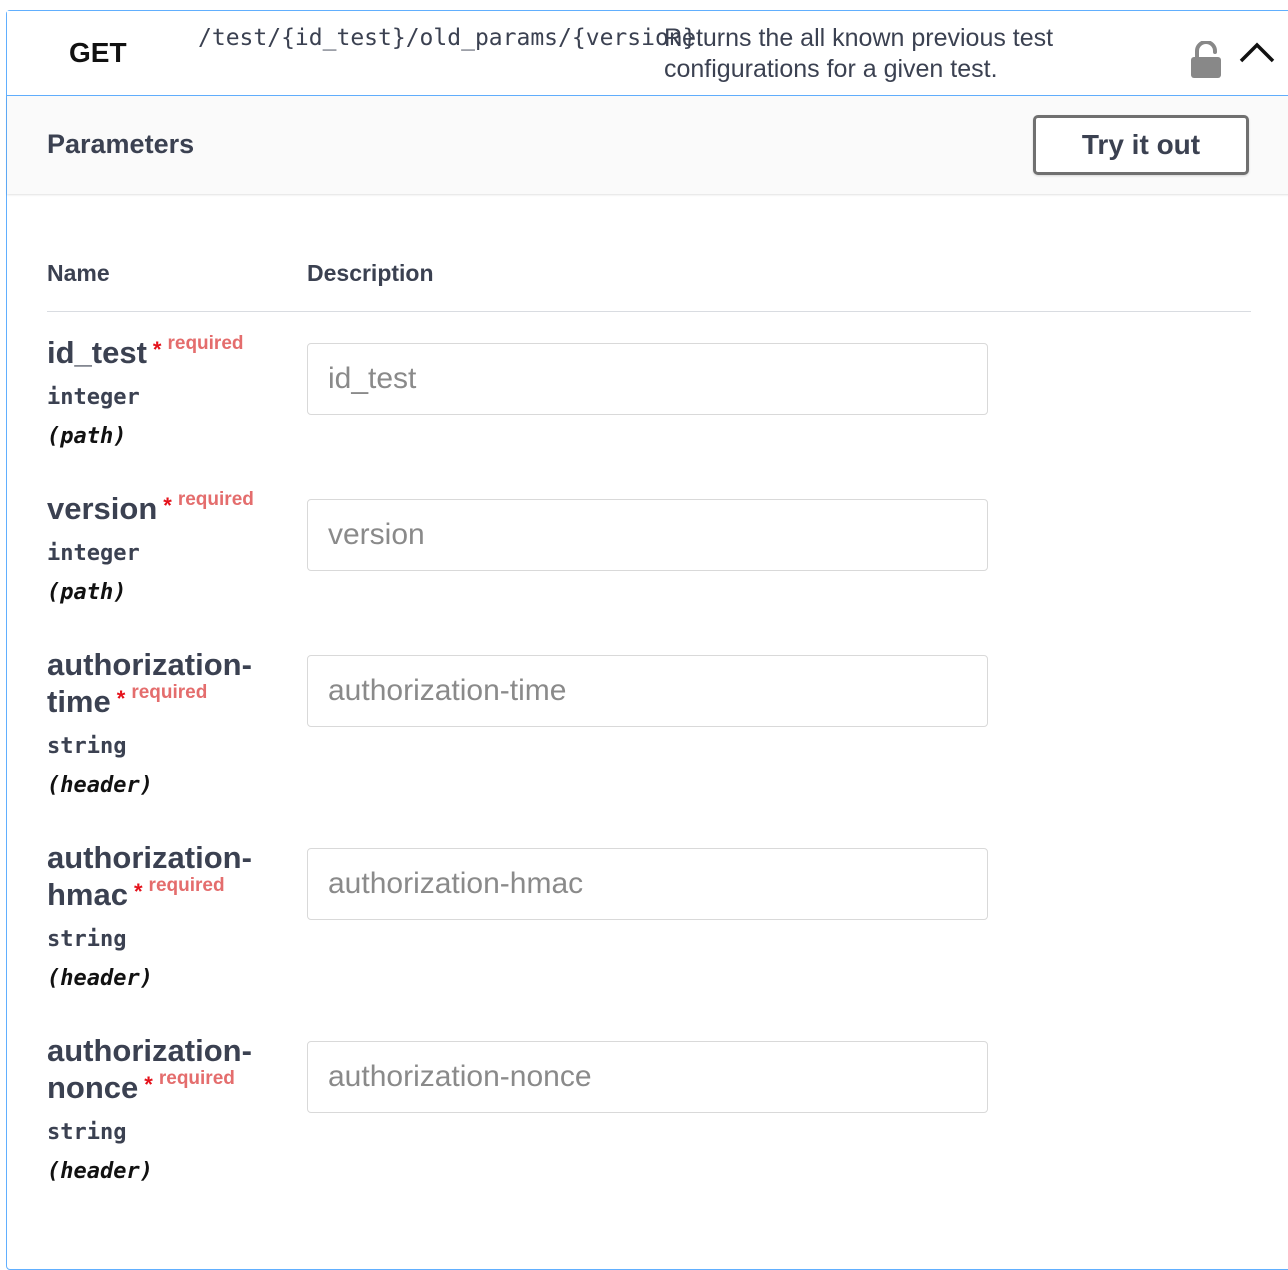 Image resolution: width=1288 pixels, height=1270 pixels. I want to click on param-name-text: id_test, so click(97, 352).